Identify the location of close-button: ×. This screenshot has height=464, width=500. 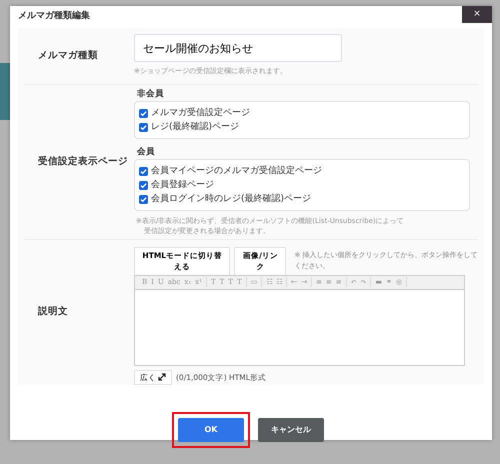
(477, 14).